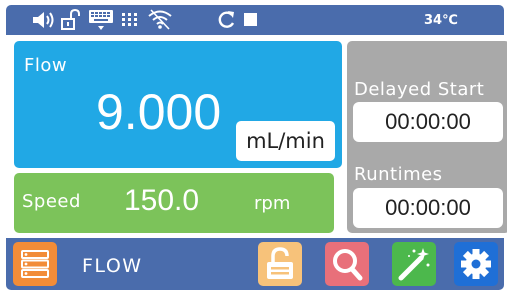 This screenshot has height=292, width=507. Describe the element at coordinates (71, 20) in the screenshot. I see `unlocked-icon` at that location.